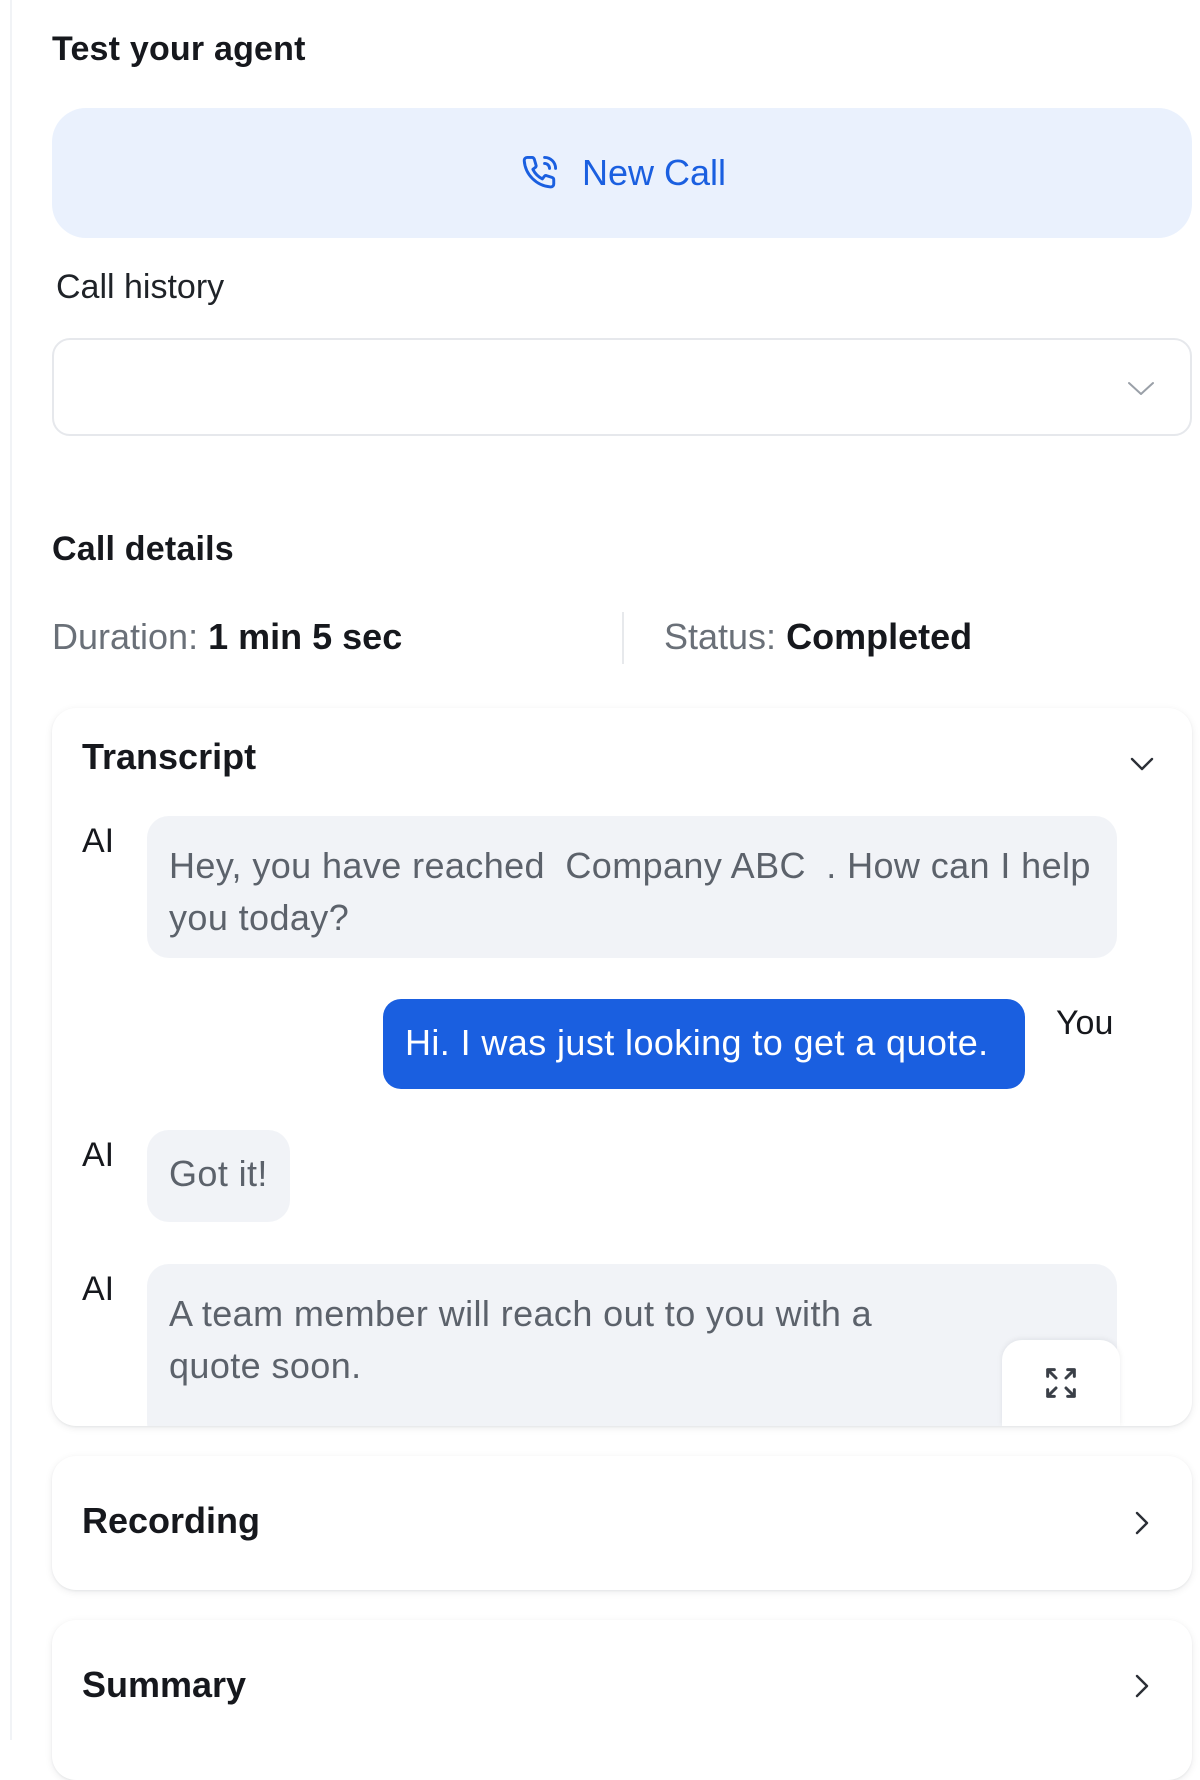 Image resolution: width=1200 pixels, height=1780 pixels. Describe the element at coordinates (622, 1523) in the screenshot. I see `recording-panel: Recording` at that location.